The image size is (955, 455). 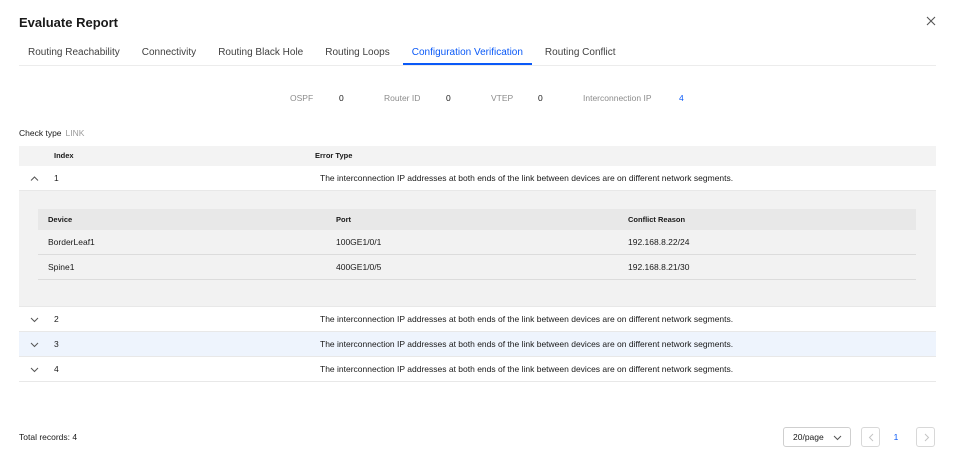 What do you see at coordinates (359, 267) in the screenshot?
I see `detail-port: 400GE1/0/5` at bounding box center [359, 267].